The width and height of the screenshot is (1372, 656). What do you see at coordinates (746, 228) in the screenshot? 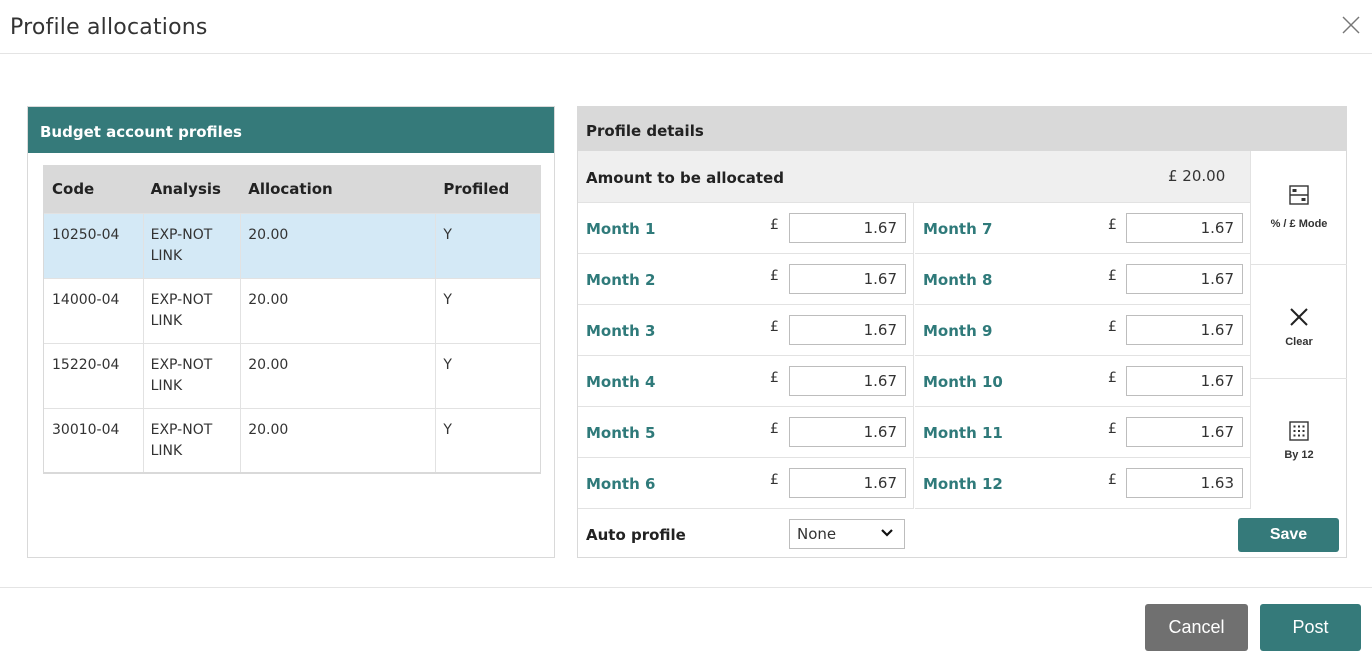
I see `month-row-1: Month 1 £` at bounding box center [746, 228].